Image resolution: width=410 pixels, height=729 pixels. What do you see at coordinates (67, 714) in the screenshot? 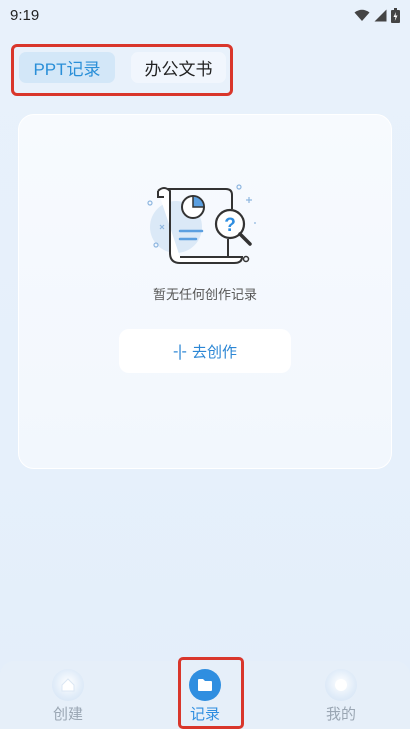
I see `nav-label-create: 创建` at bounding box center [67, 714].